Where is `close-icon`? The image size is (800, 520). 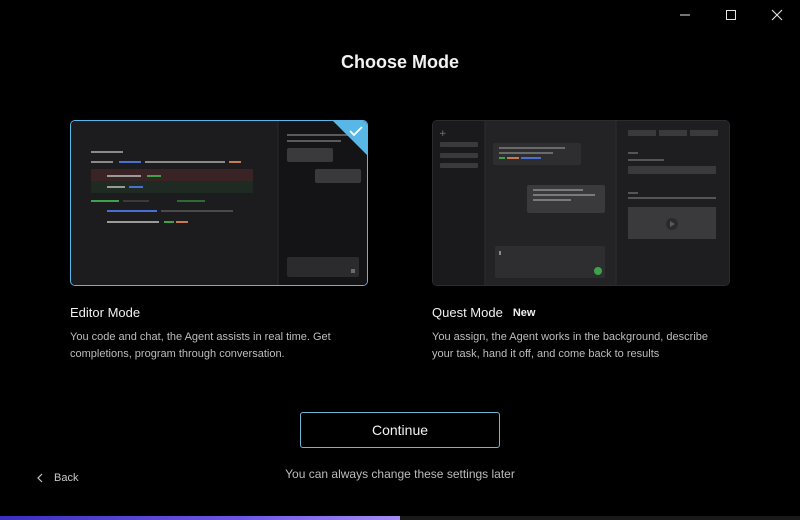
close-icon is located at coordinates (777, 15).